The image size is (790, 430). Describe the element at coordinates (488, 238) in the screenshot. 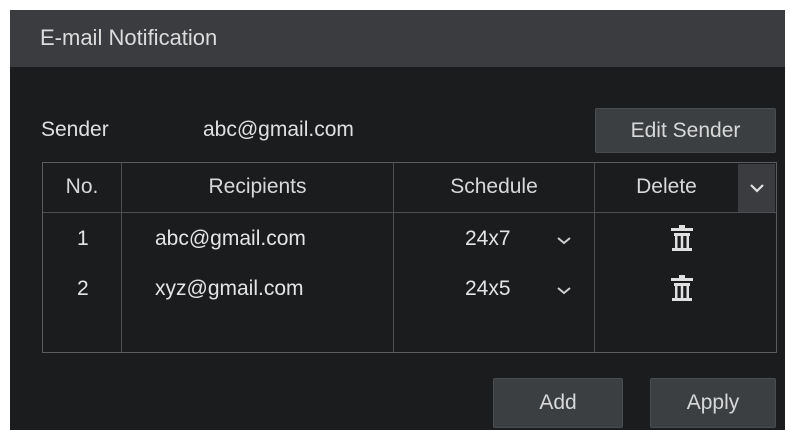

I see `schedule-value: 24x7` at that location.